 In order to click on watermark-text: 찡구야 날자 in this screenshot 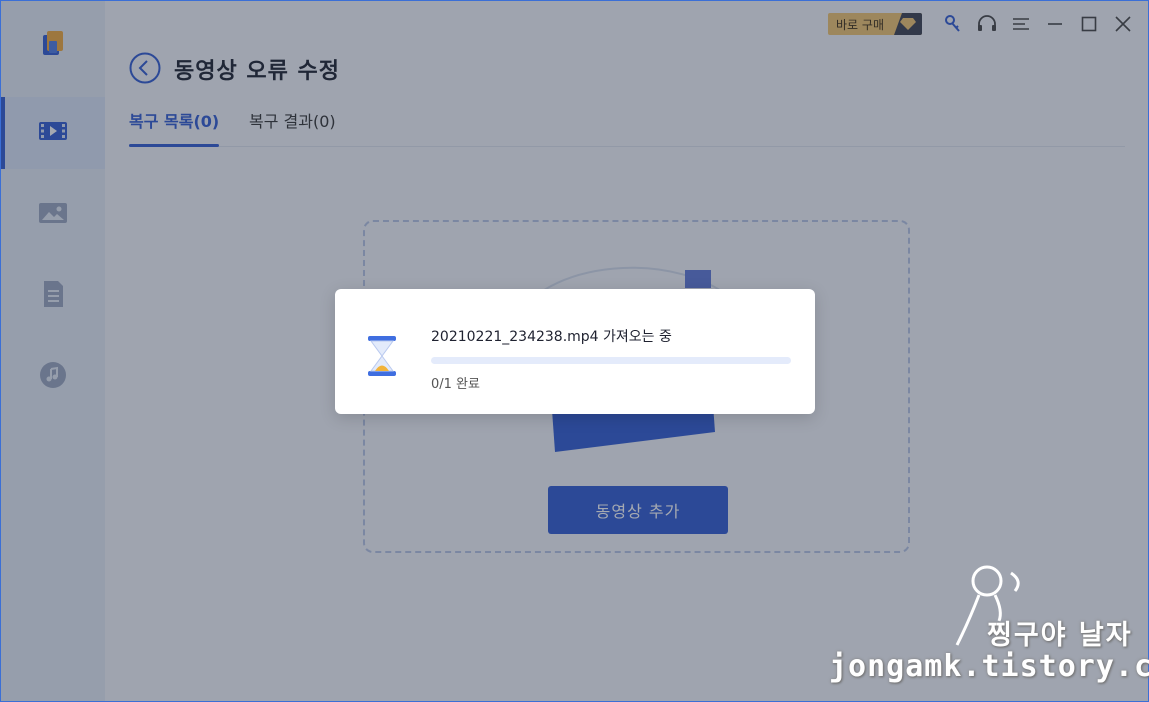, I will do `click(1060, 635)`.